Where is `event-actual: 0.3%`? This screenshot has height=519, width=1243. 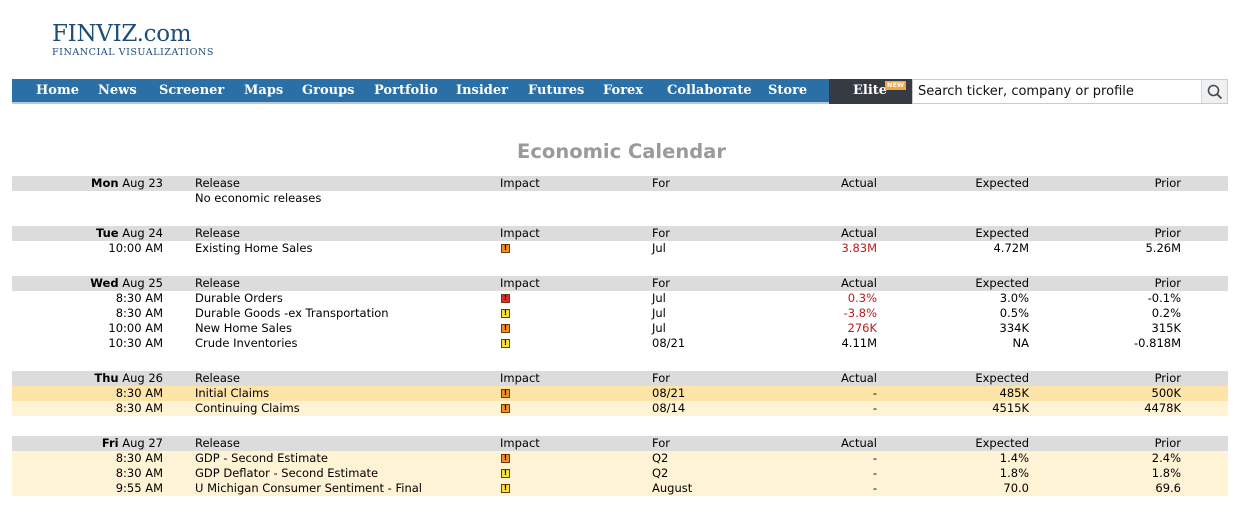 event-actual: 0.3% is located at coordinates (862, 298).